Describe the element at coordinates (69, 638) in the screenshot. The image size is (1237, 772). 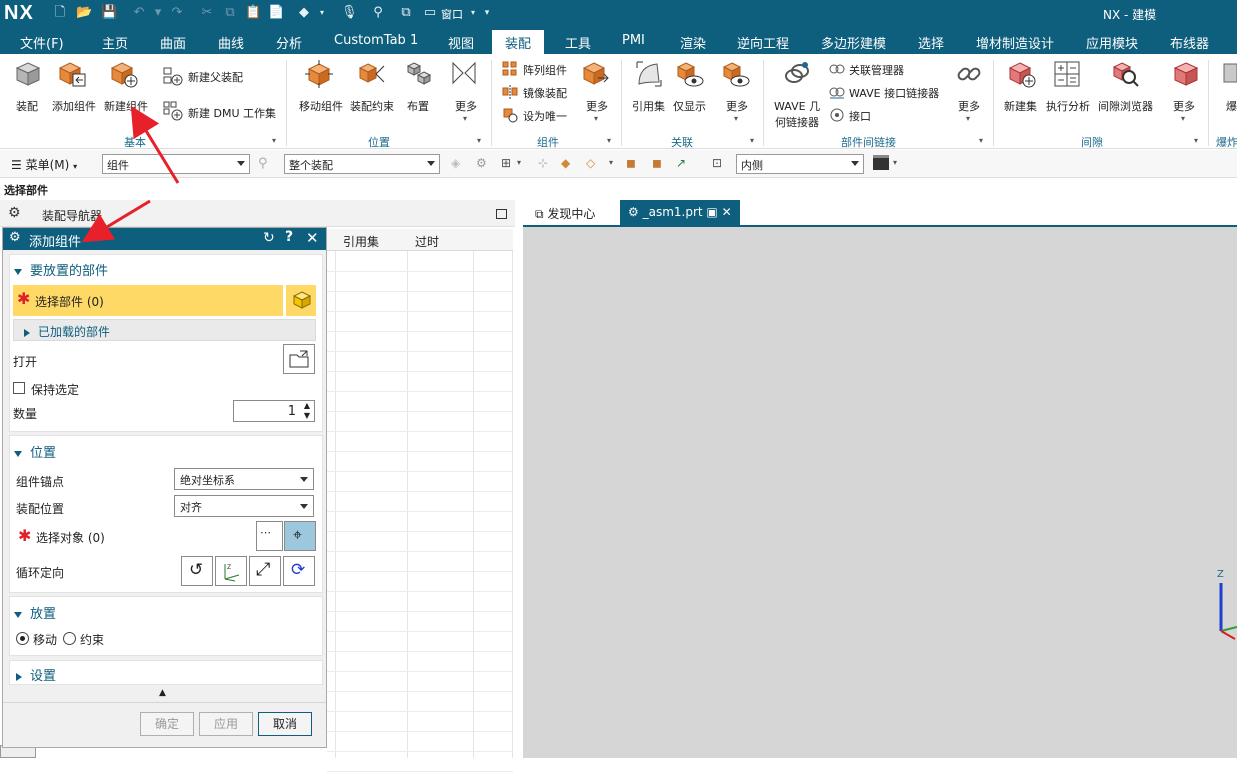
I see `constraint-radio` at that location.